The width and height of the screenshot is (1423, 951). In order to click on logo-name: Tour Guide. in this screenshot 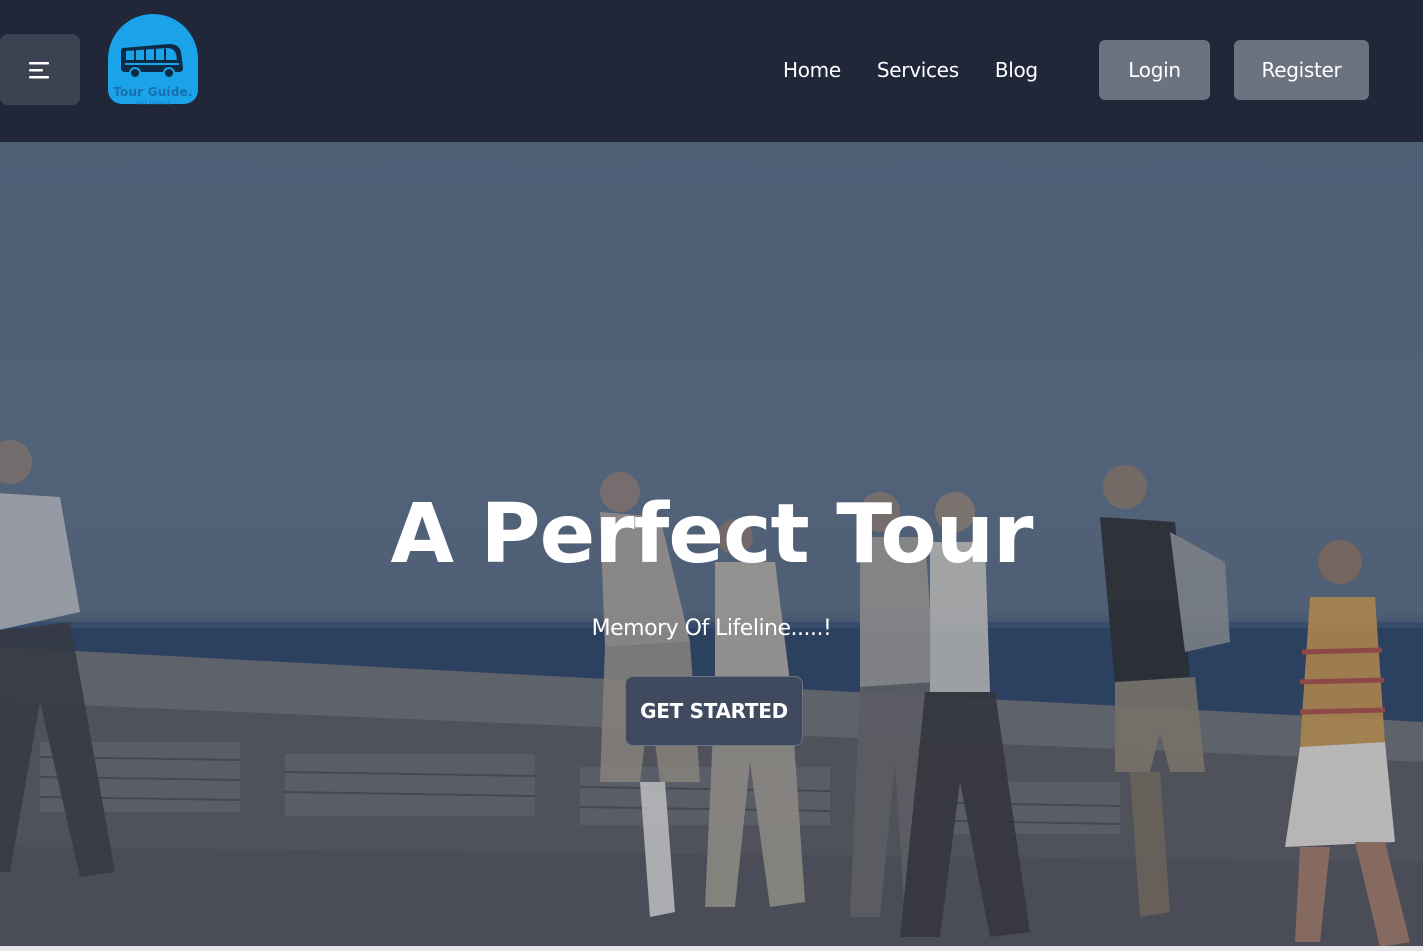, I will do `click(153, 92)`.